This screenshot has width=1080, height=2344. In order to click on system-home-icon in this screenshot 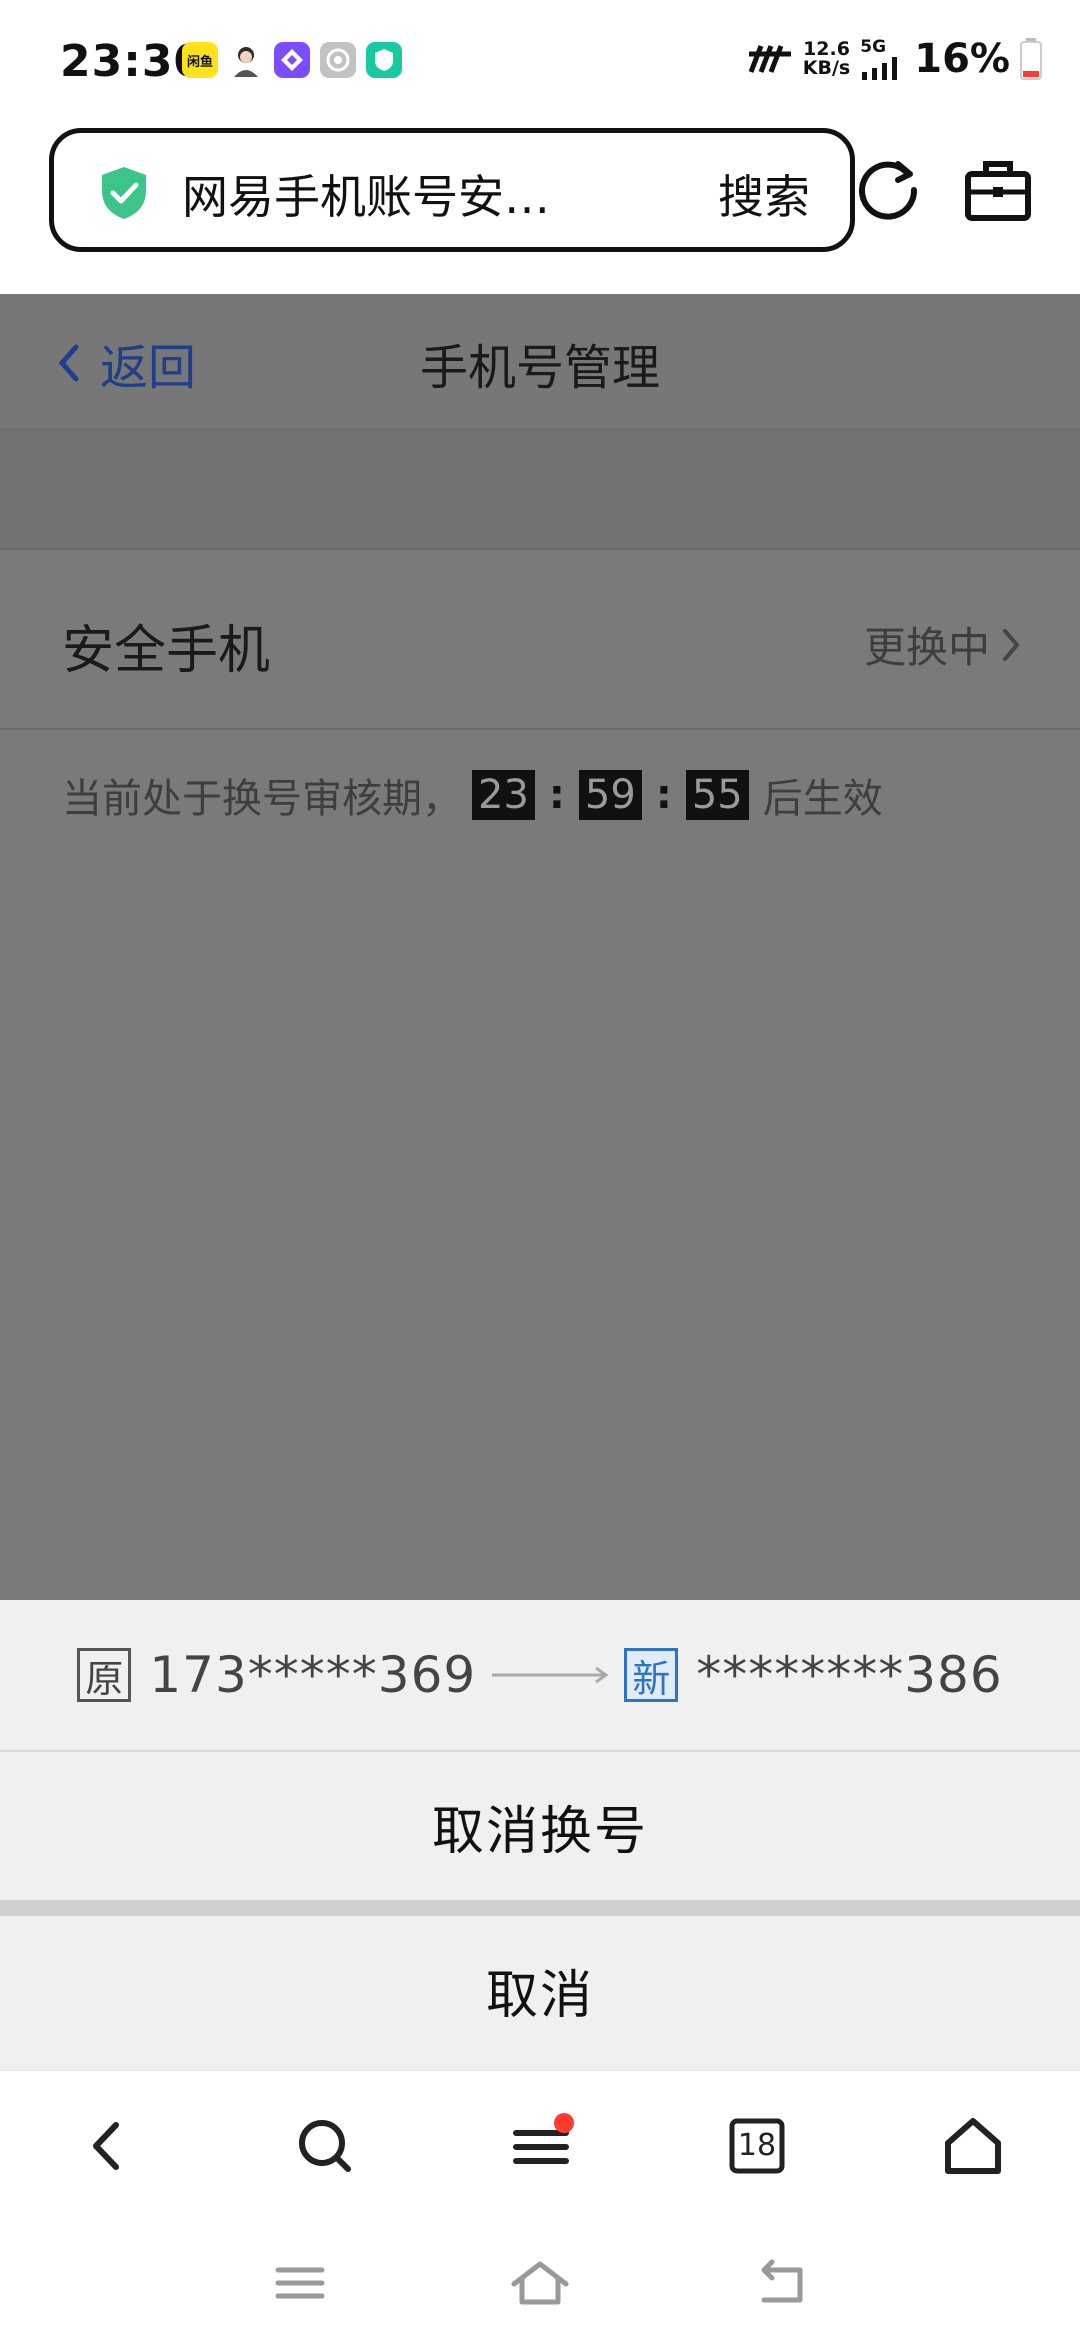, I will do `click(540, 2283)`.